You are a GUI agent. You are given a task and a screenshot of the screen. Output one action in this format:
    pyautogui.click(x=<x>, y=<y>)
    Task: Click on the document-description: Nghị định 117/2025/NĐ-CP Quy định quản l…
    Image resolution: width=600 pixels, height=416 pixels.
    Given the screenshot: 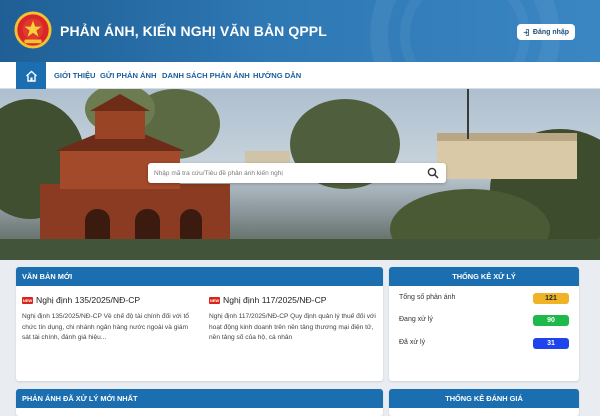 What is the action you would take?
    pyautogui.click(x=292, y=327)
    